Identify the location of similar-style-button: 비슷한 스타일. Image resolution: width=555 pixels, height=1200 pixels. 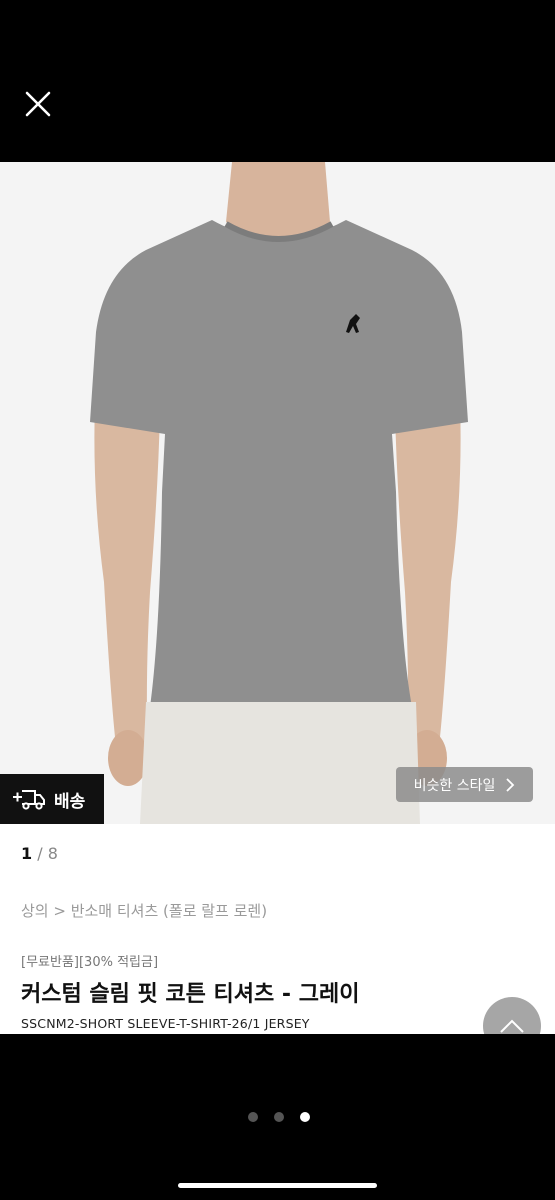
(464, 784).